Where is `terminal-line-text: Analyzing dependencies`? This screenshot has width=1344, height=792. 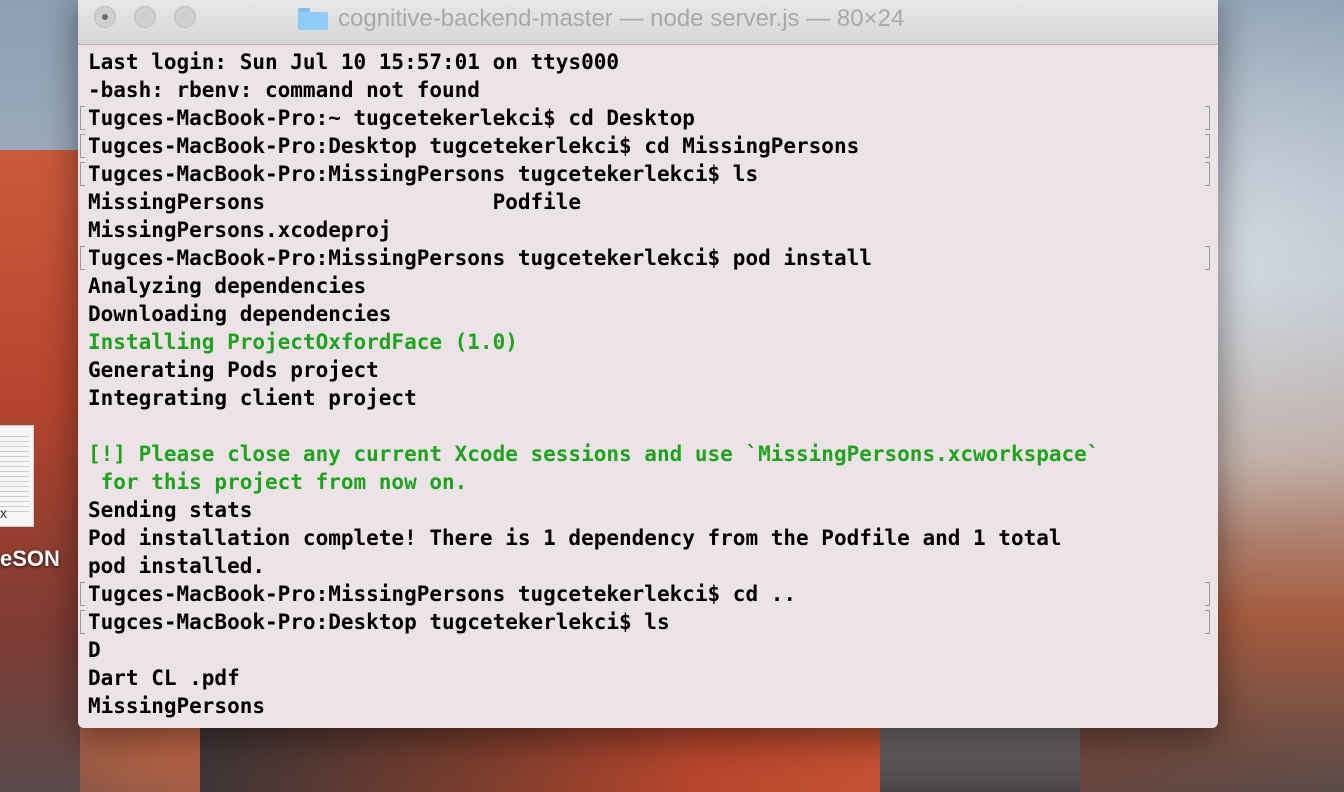
terminal-line-text: Analyzing dependencies is located at coordinates (227, 286).